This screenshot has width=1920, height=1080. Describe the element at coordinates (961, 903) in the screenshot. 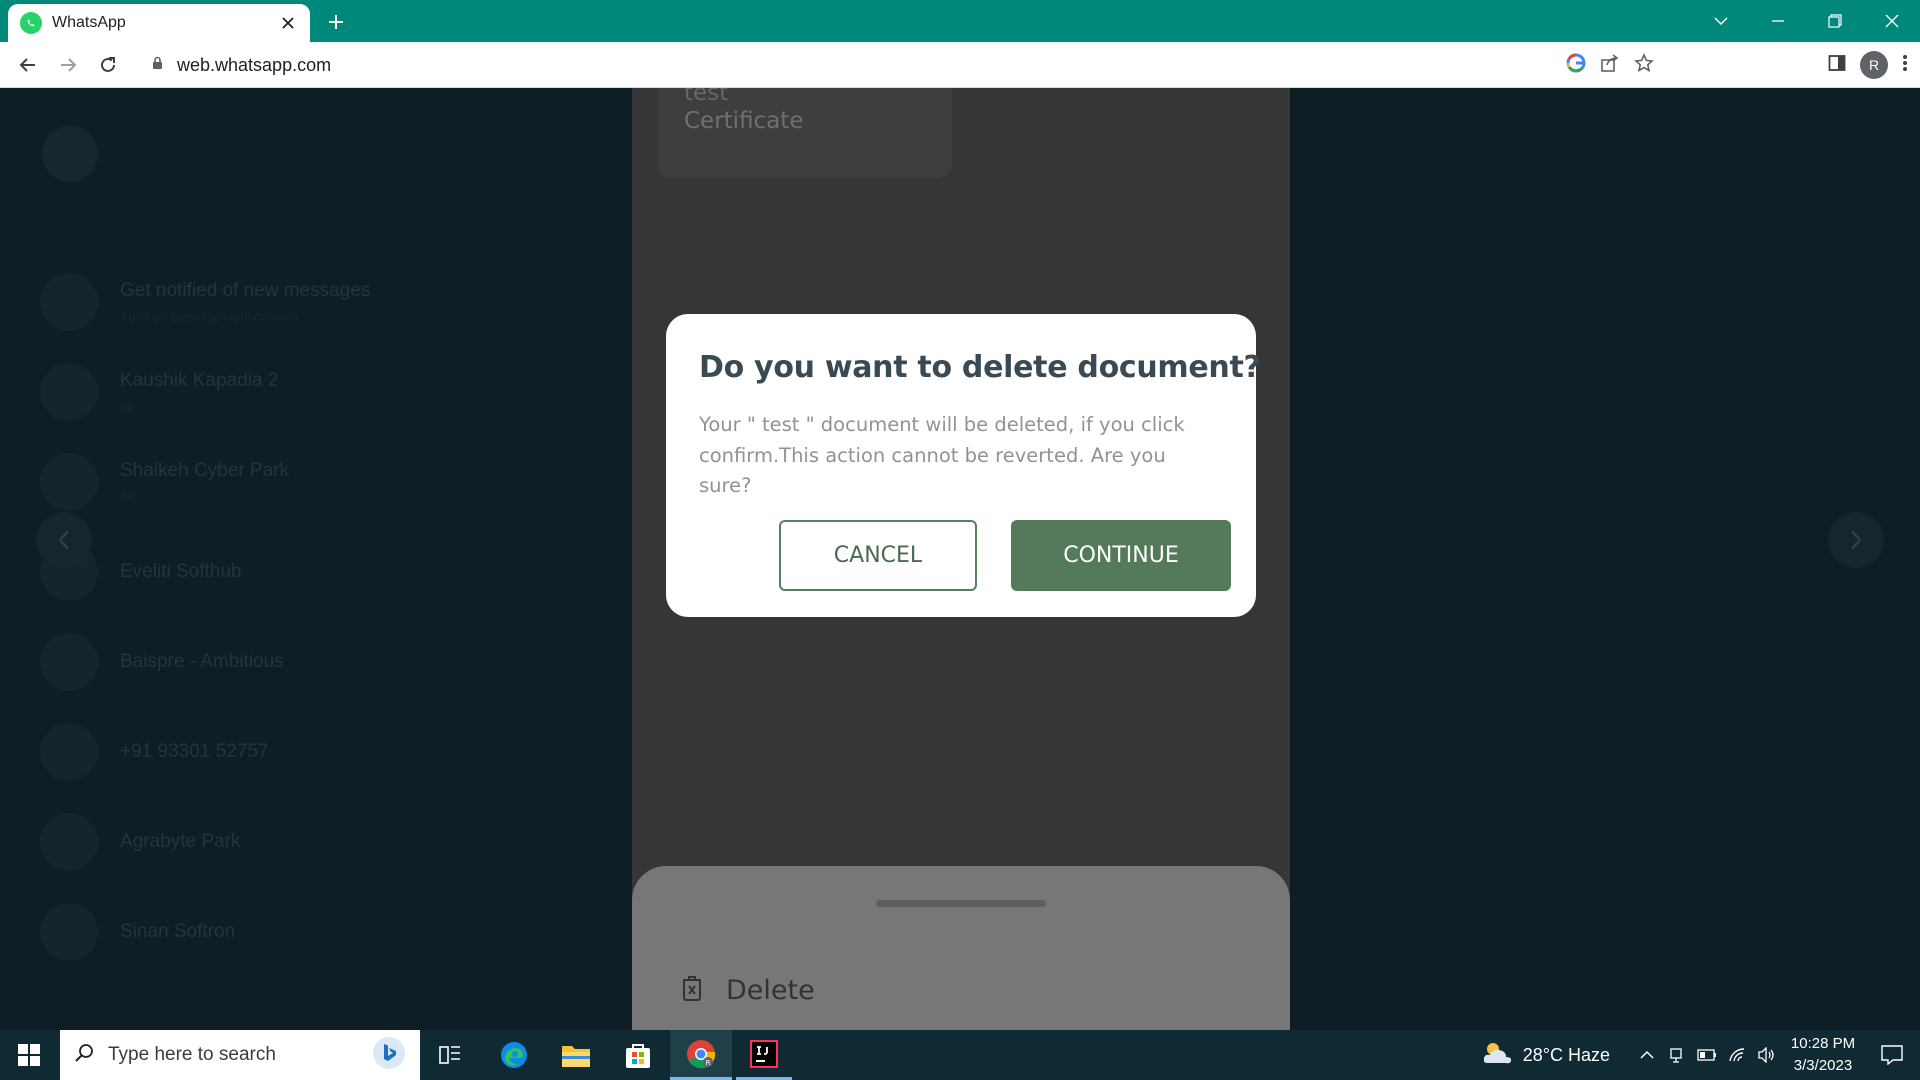

I see `drag-handle` at that location.